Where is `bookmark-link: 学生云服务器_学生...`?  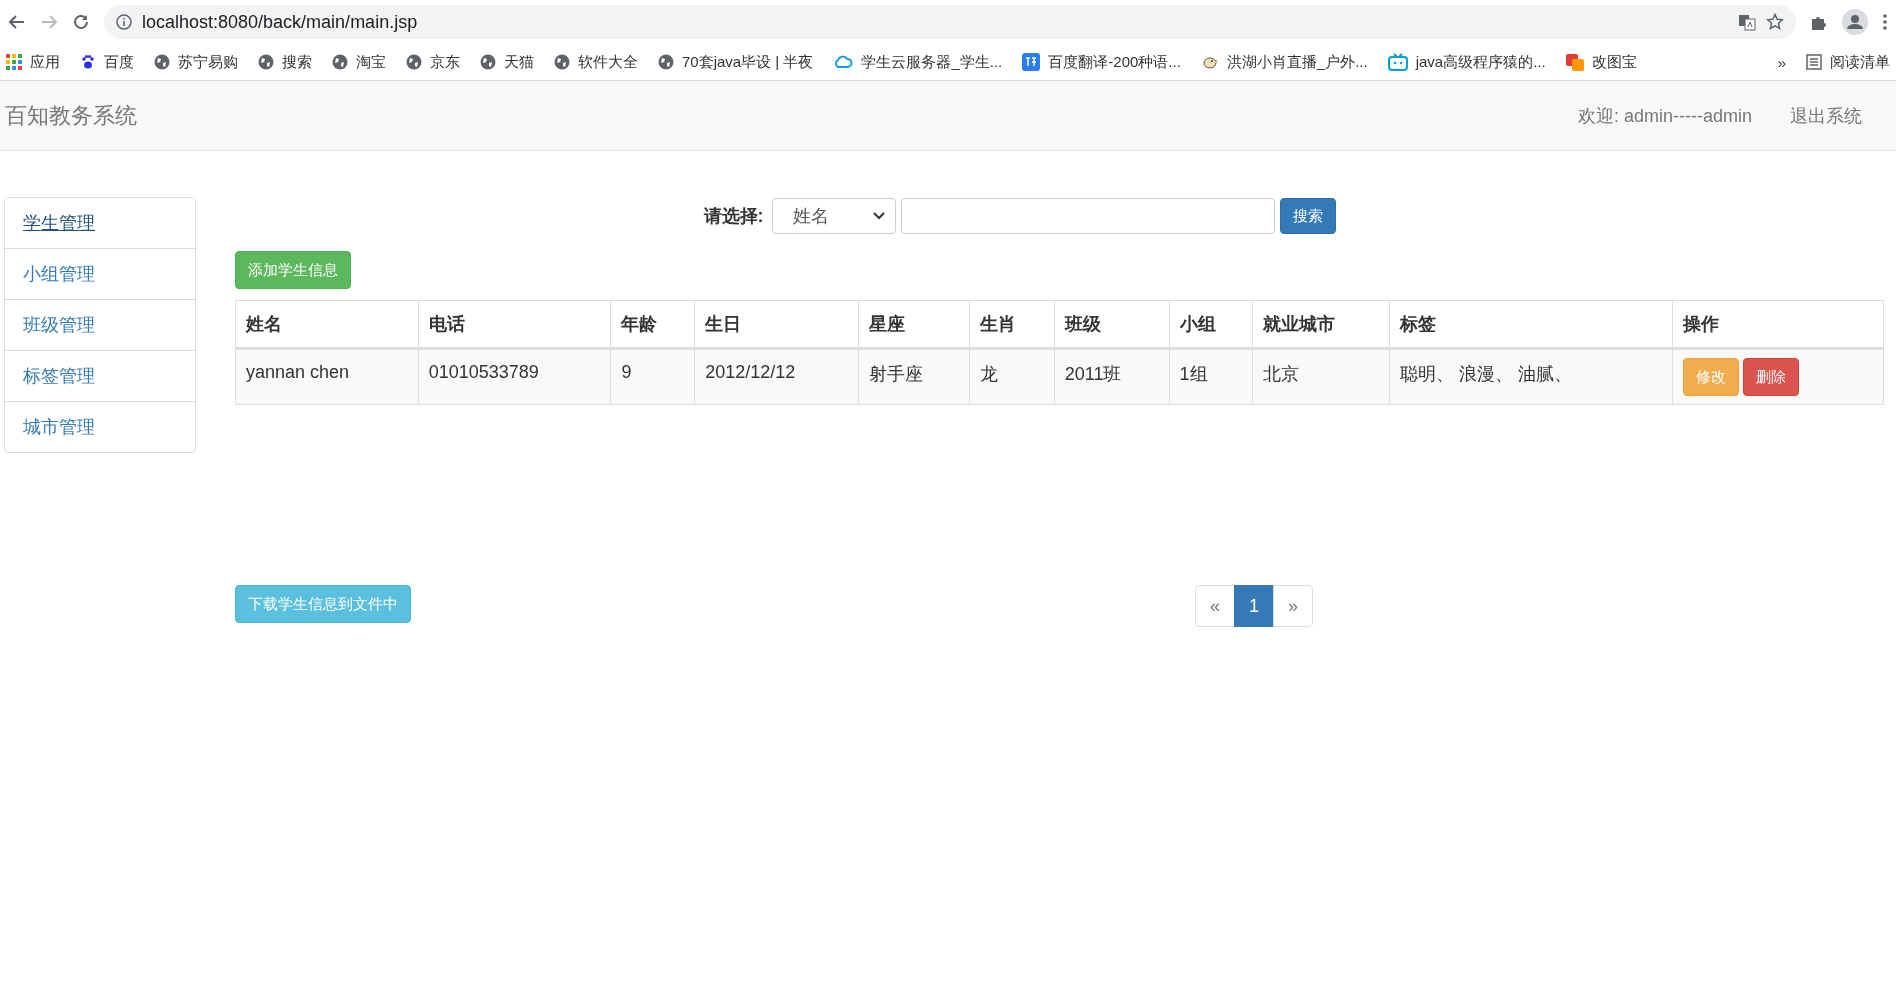 bookmark-link: 学生云服务器_学生... is located at coordinates (932, 62).